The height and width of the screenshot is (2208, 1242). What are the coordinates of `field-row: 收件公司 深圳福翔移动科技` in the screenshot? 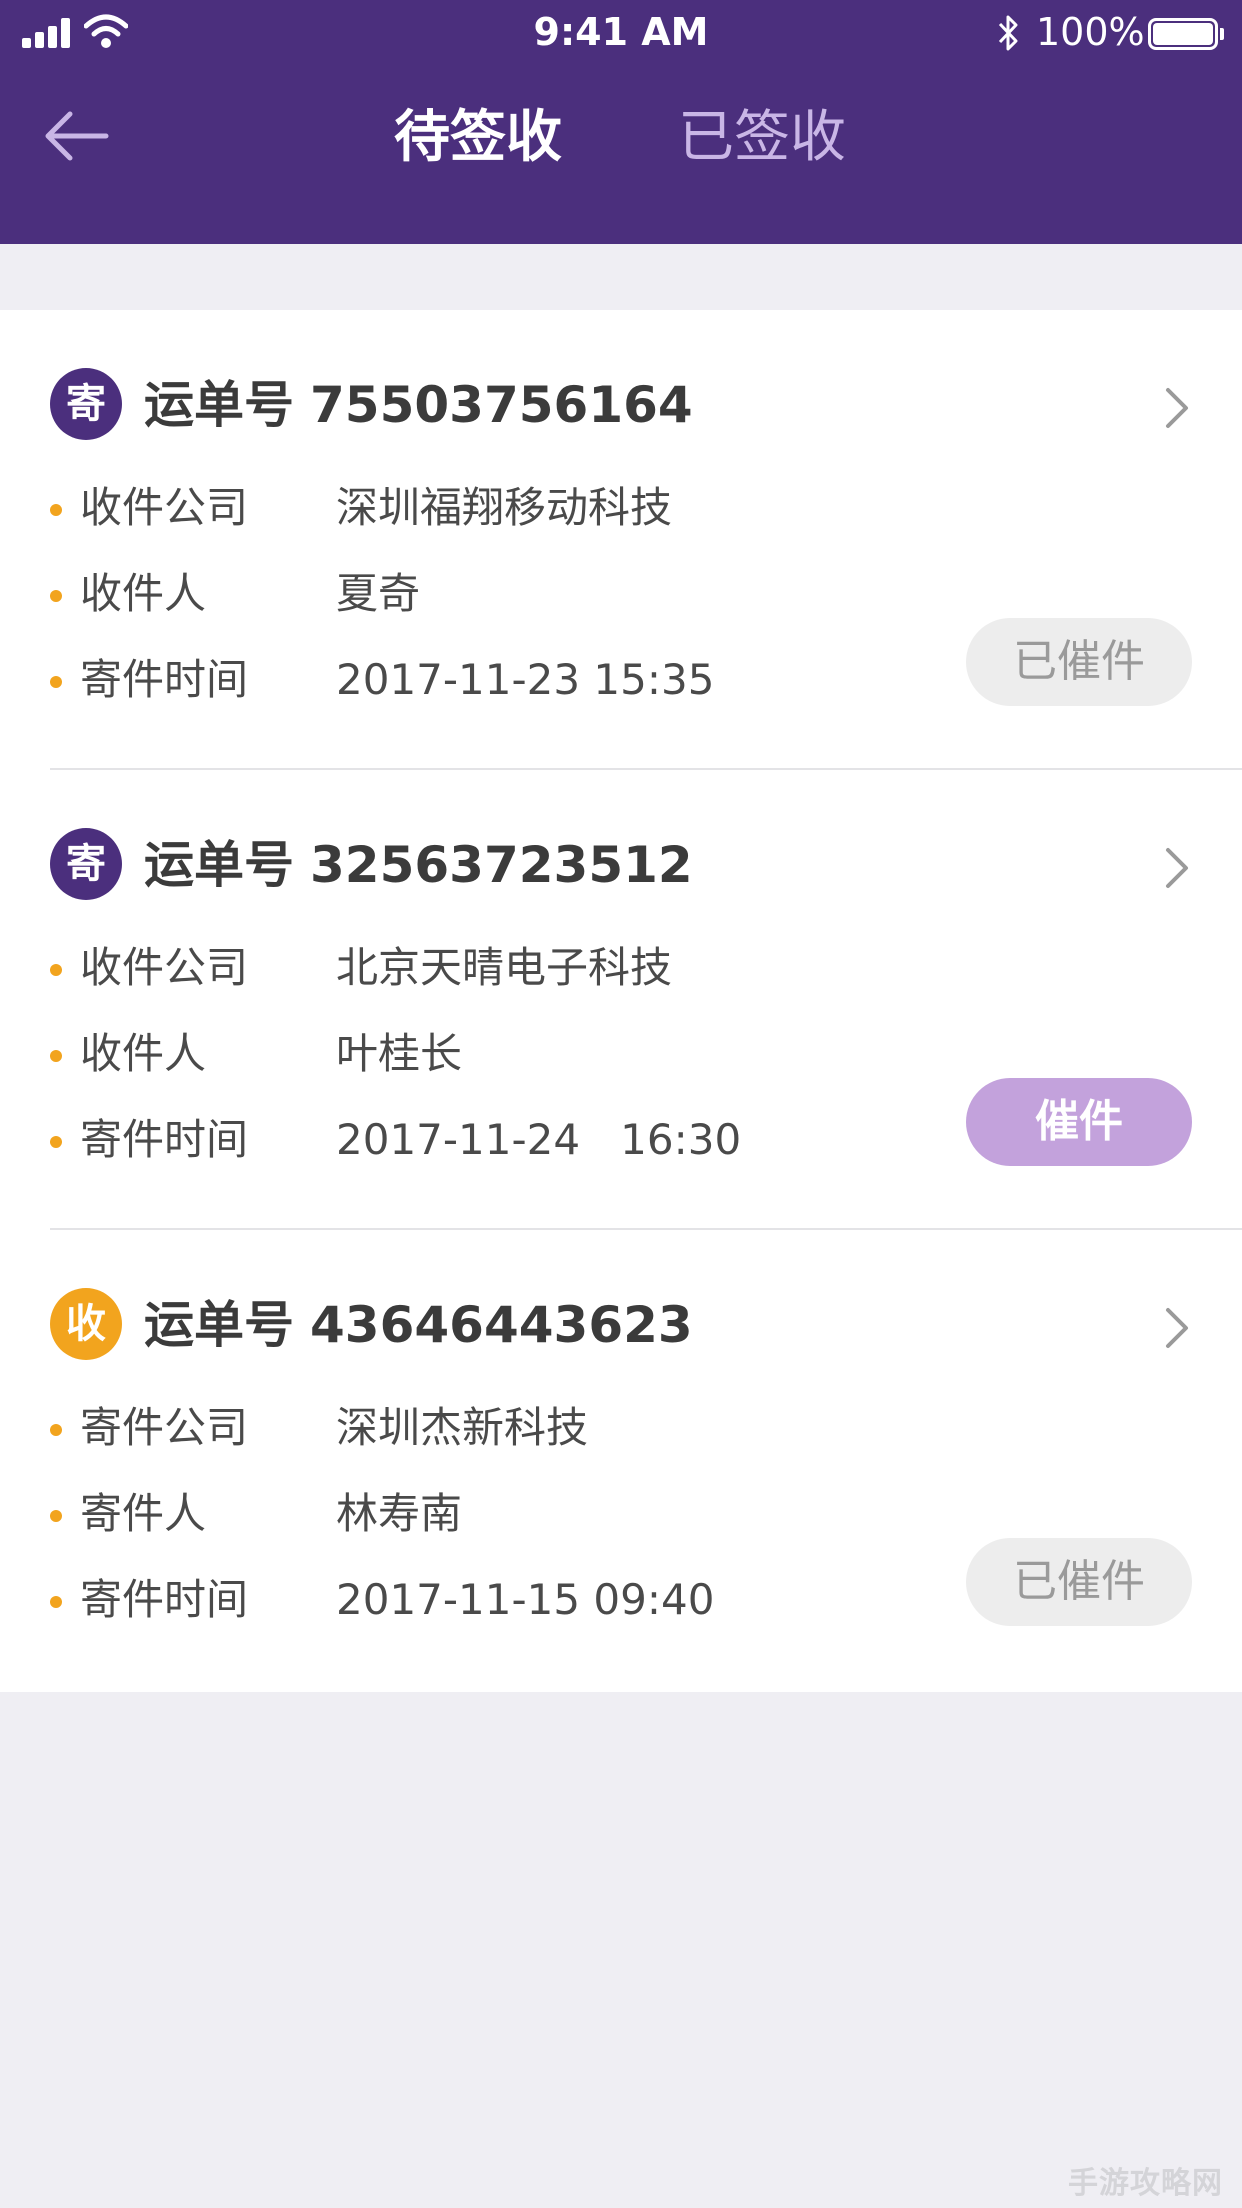 It's located at (500, 508).